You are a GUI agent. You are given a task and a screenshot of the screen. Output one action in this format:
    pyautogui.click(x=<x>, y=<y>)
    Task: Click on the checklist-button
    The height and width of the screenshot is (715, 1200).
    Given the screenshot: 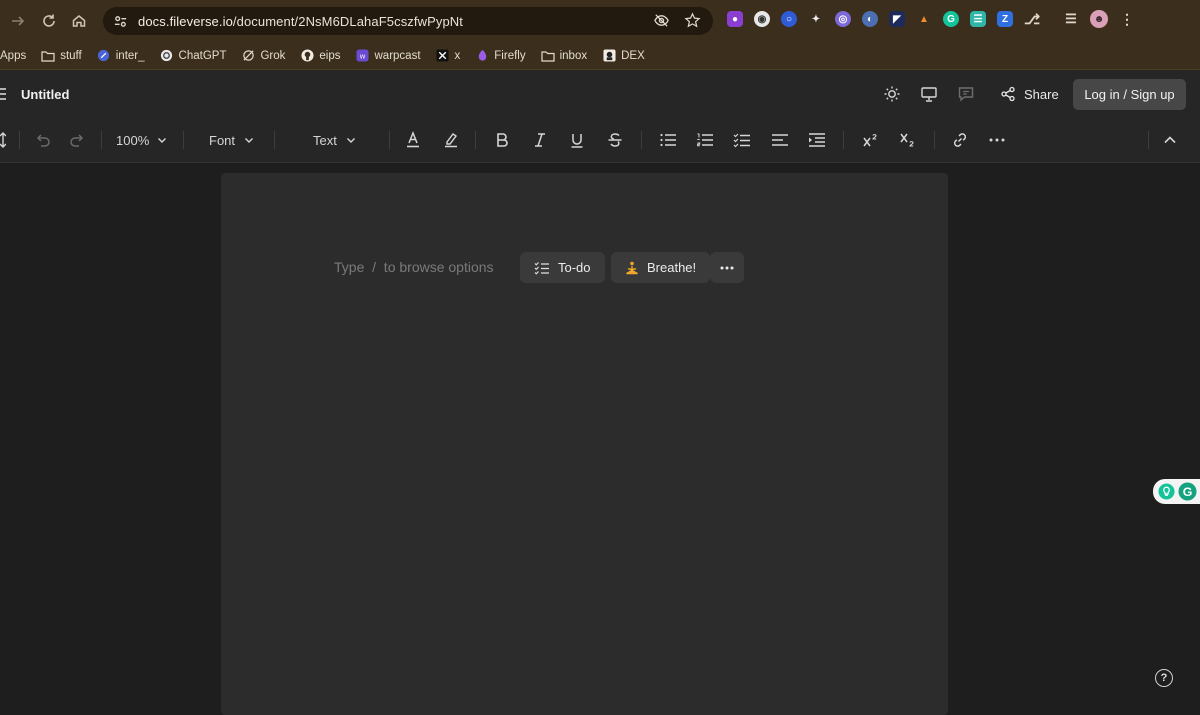 What is the action you would take?
    pyautogui.click(x=742, y=140)
    